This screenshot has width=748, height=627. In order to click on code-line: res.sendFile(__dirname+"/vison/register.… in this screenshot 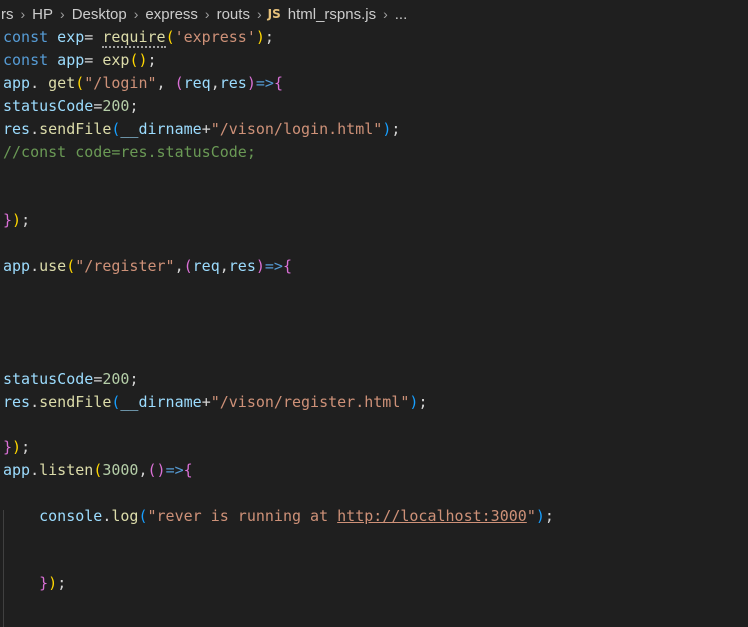, I will do `click(215, 402)`.